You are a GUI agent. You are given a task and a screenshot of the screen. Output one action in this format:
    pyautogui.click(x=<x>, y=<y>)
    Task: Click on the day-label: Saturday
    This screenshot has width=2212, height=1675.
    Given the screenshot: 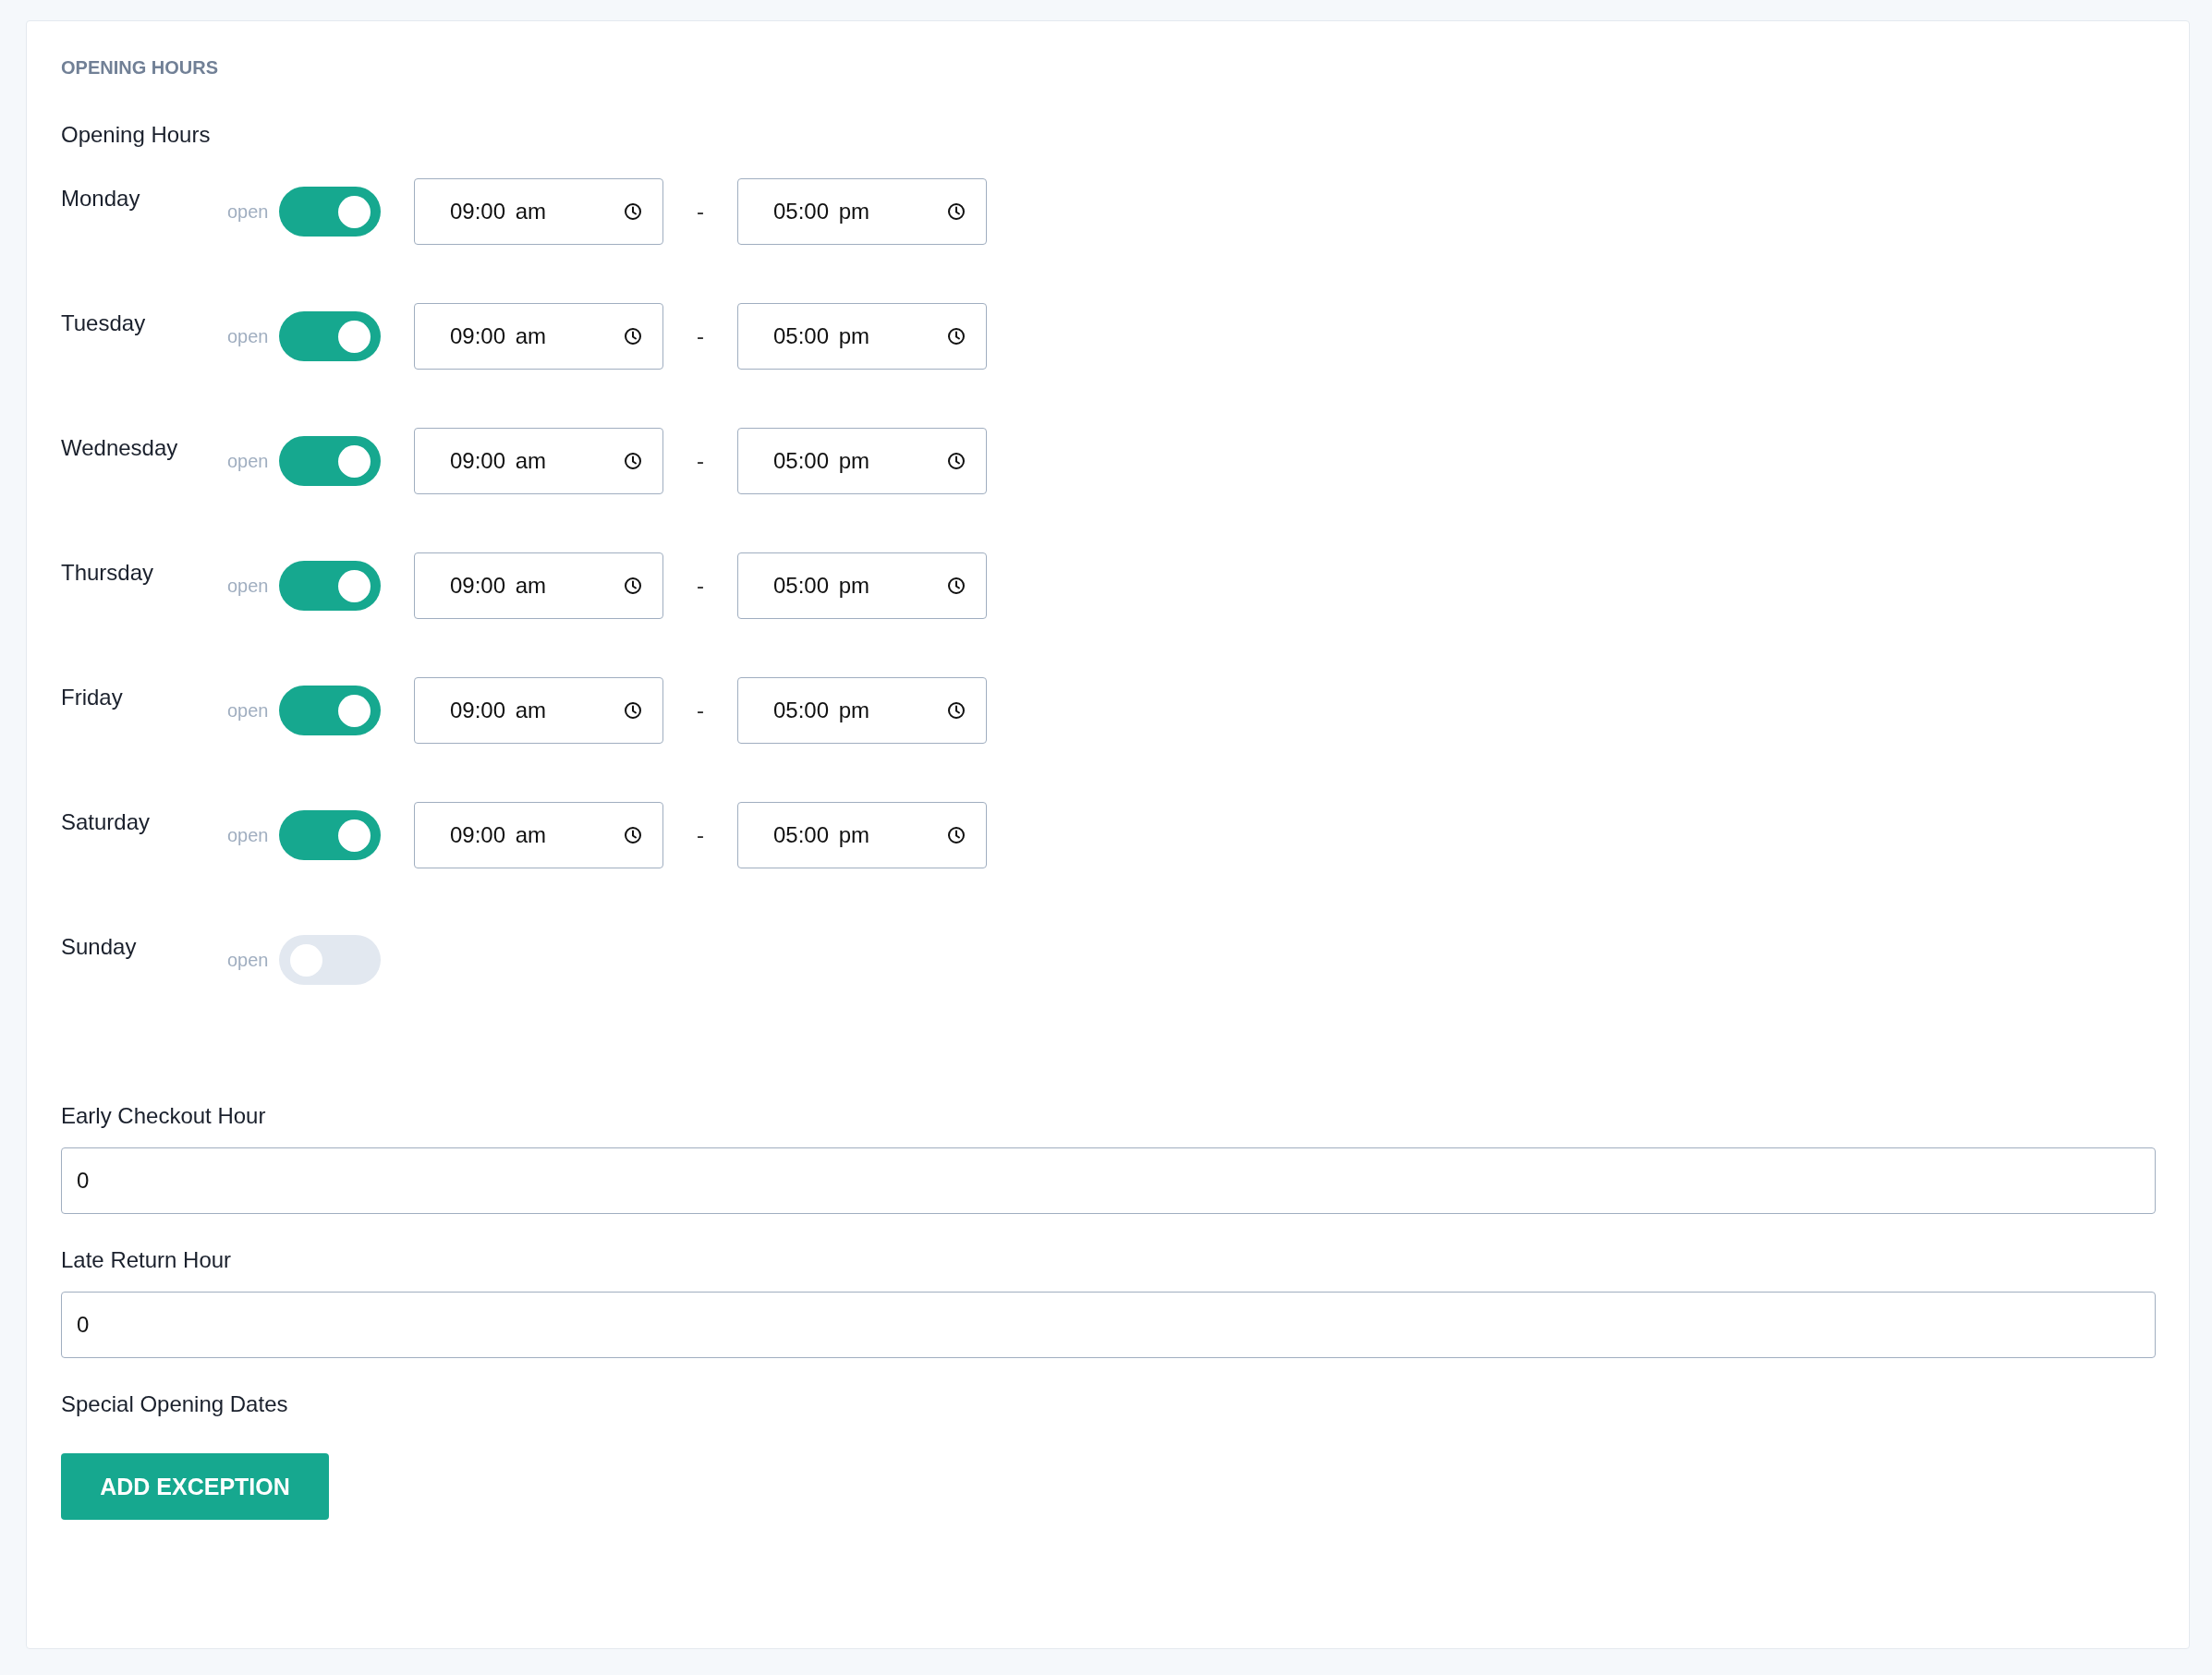 What is the action you would take?
    pyautogui.click(x=106, y=821)
    